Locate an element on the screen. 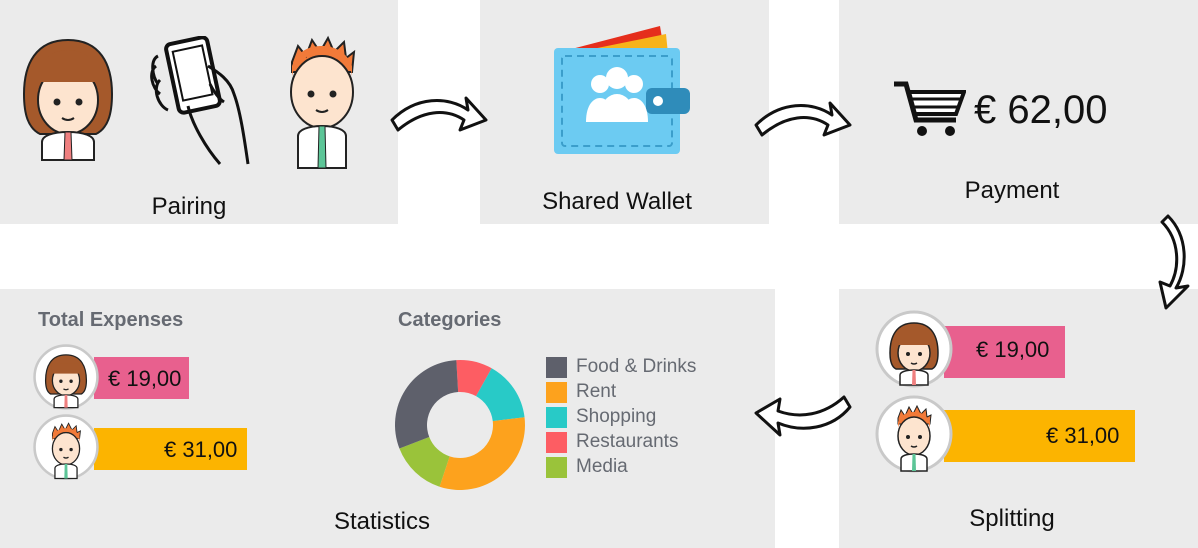  arrow-down-icon is located at coordinates (1174, 262).